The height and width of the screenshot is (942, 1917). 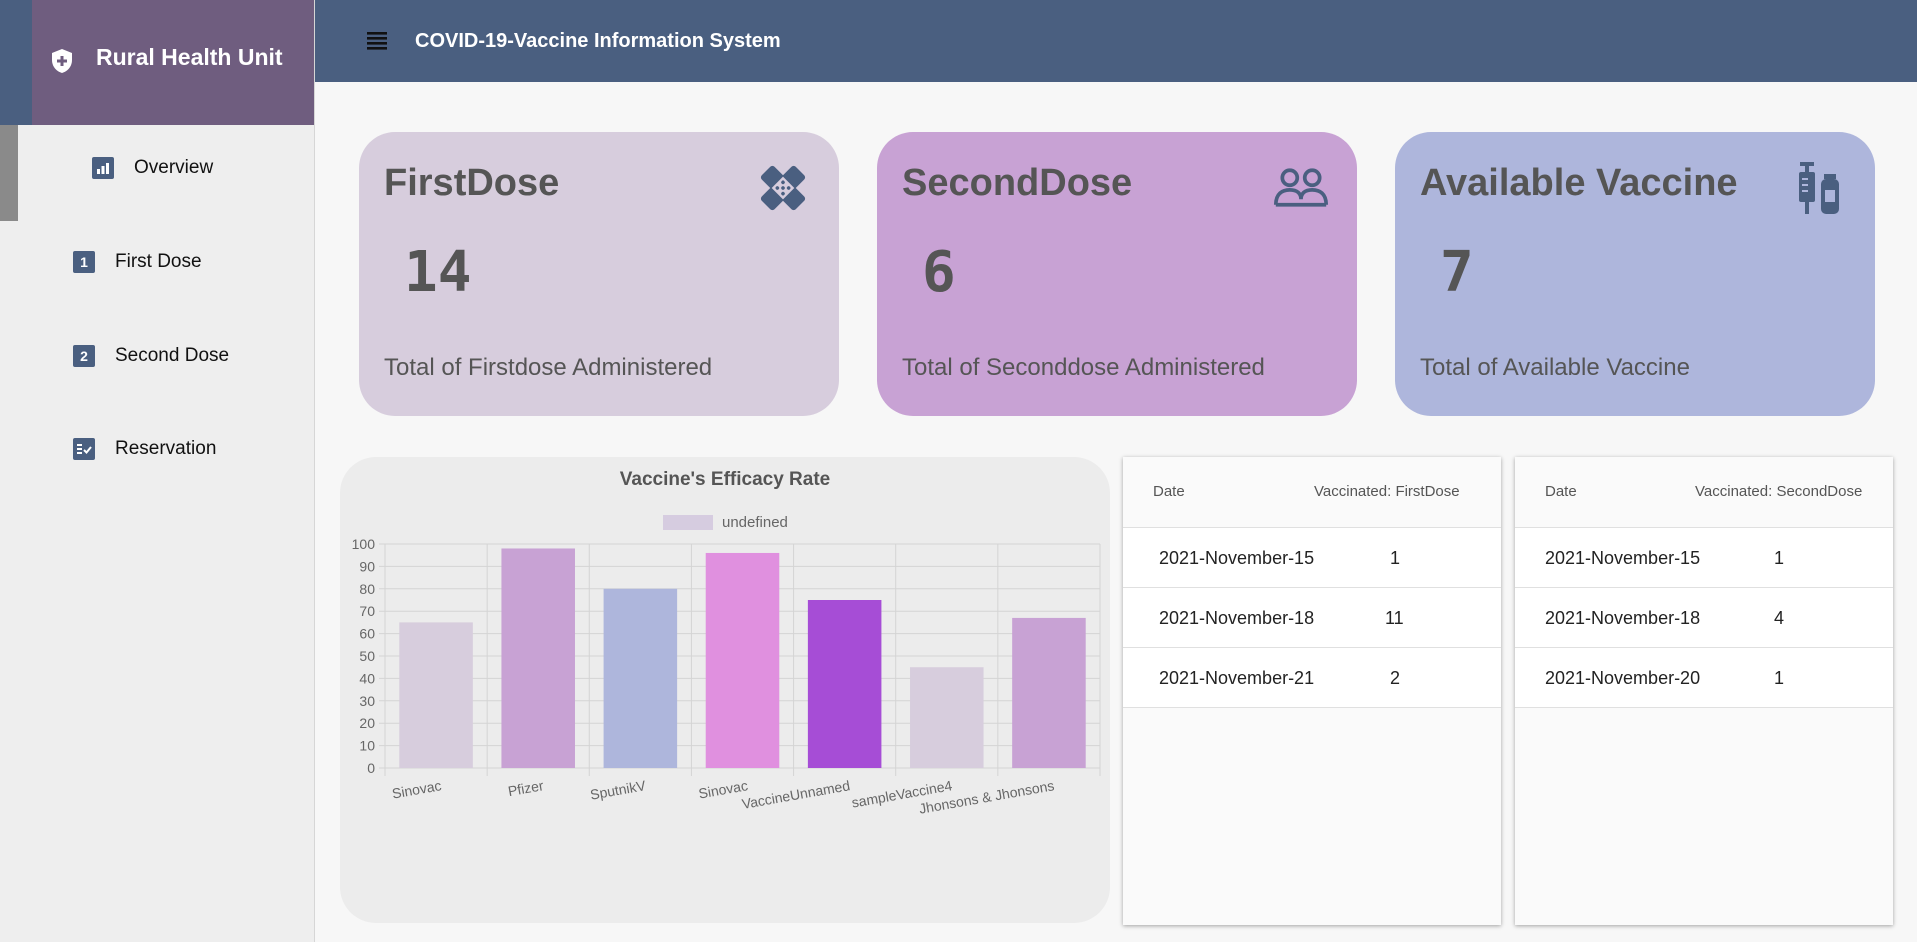 What do you see at coordinates (1704, 678) in the screenshot?
I see `table-row: 2021-November-20 1` at bounding box center [1704, 678].